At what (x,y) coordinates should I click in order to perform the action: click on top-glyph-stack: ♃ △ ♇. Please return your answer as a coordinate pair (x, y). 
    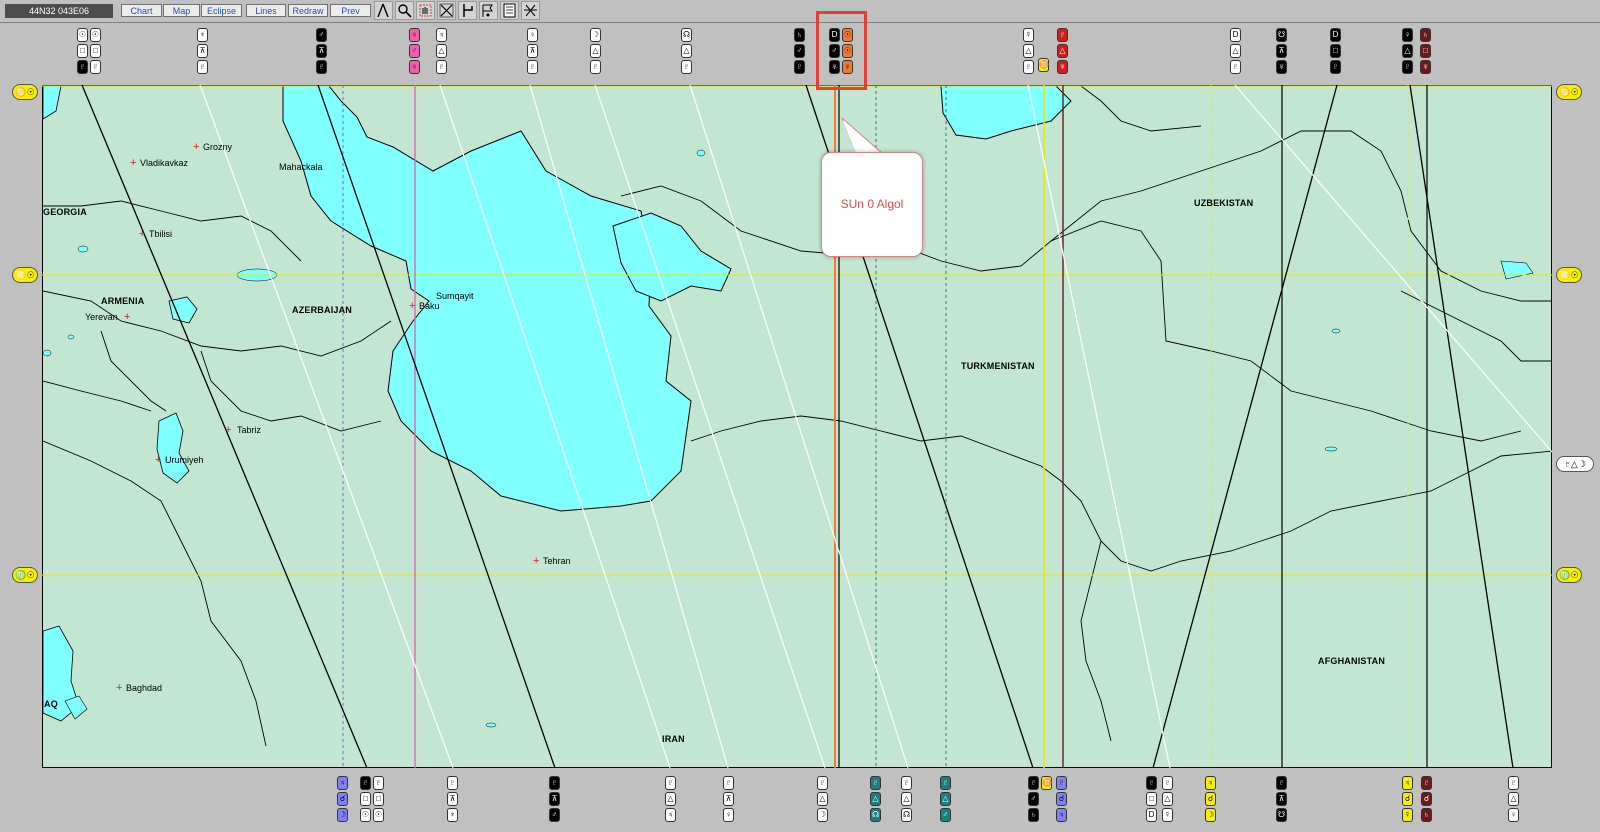
    Looking at the image, I should click on (442, 52).